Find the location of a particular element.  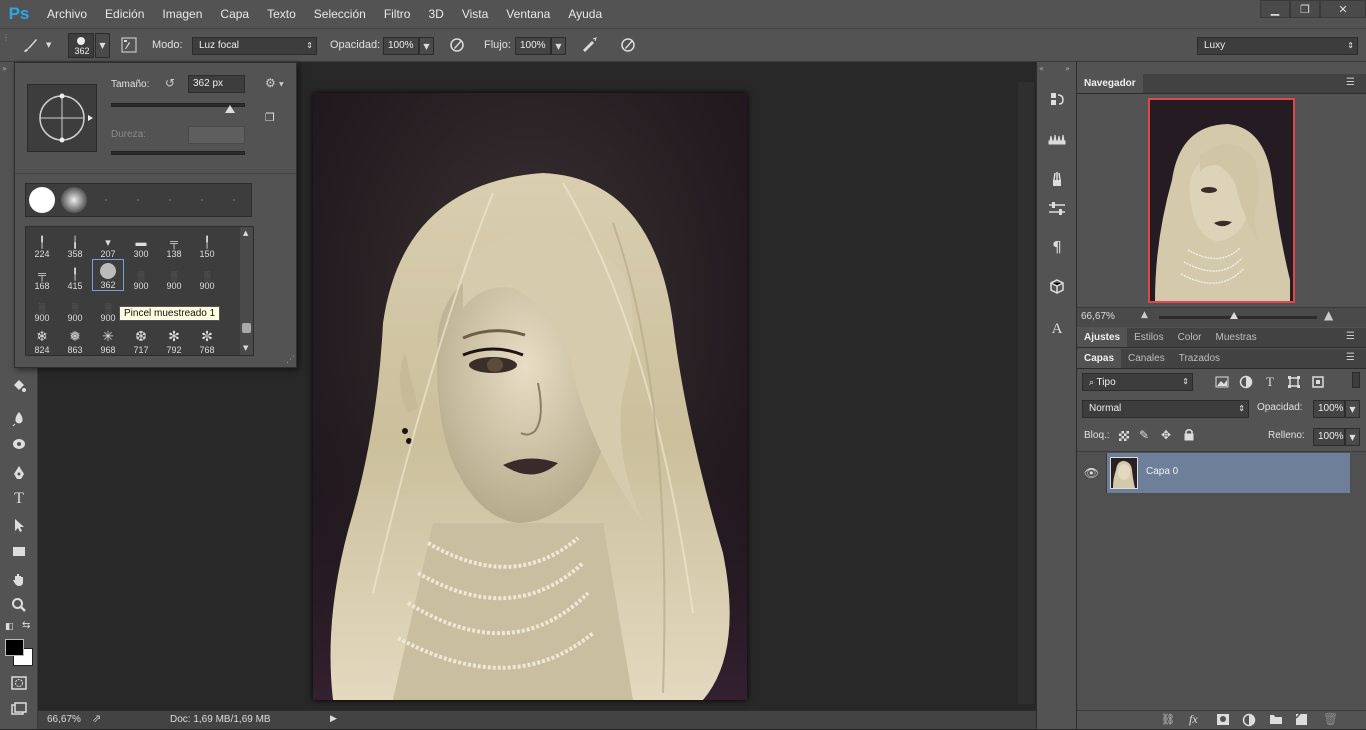

status-menu-arrow-icon: ▶ is located at coordinates (333, 719).